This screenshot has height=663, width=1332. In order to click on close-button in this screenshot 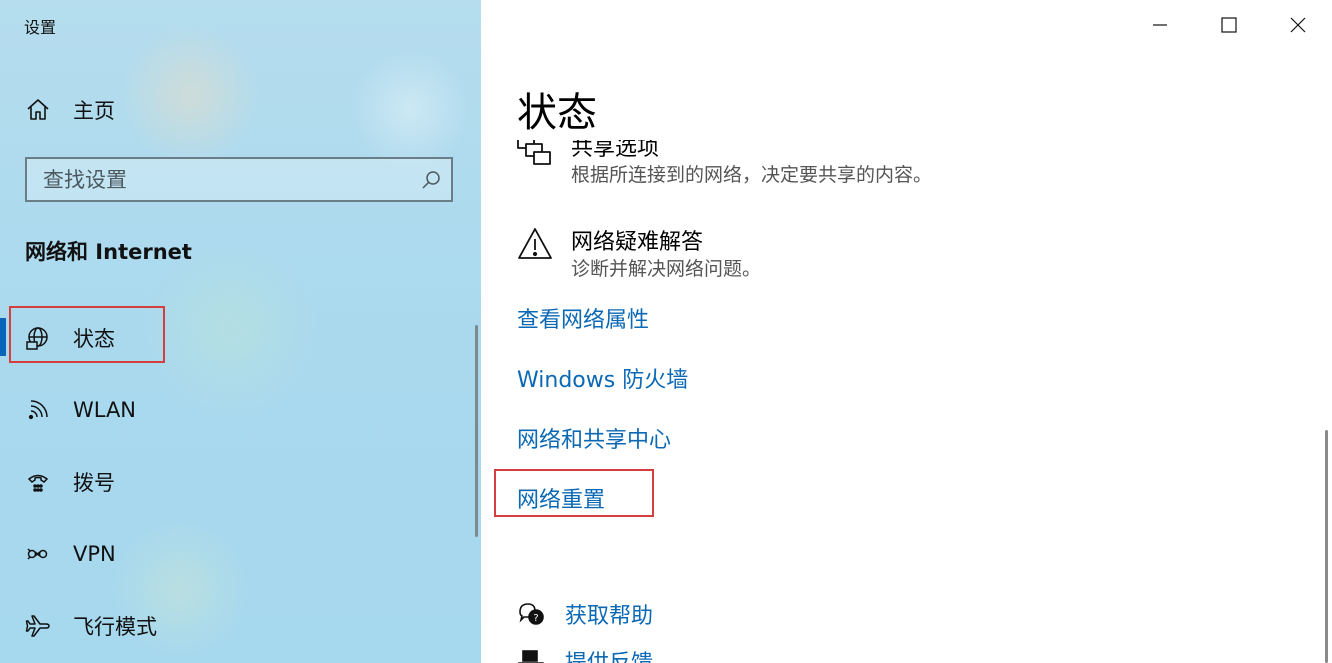, I will do `click(1297, 25)`.